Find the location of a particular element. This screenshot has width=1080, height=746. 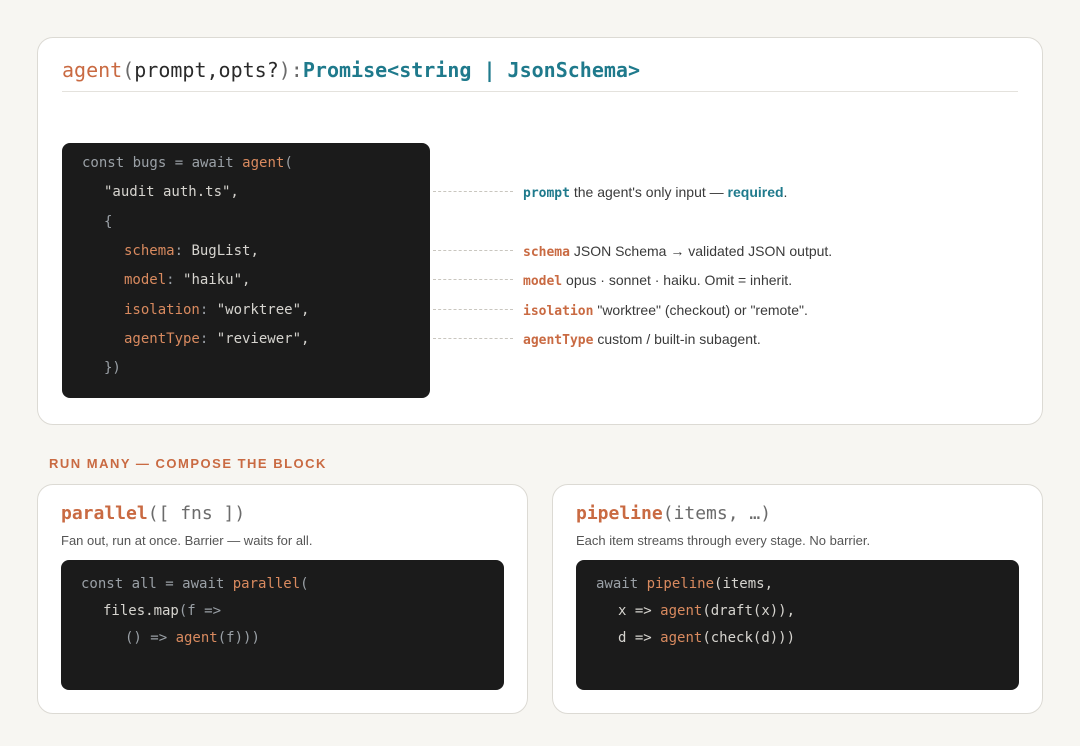

code-line-4: schema: BugList, is located at coordinates (191, 251).